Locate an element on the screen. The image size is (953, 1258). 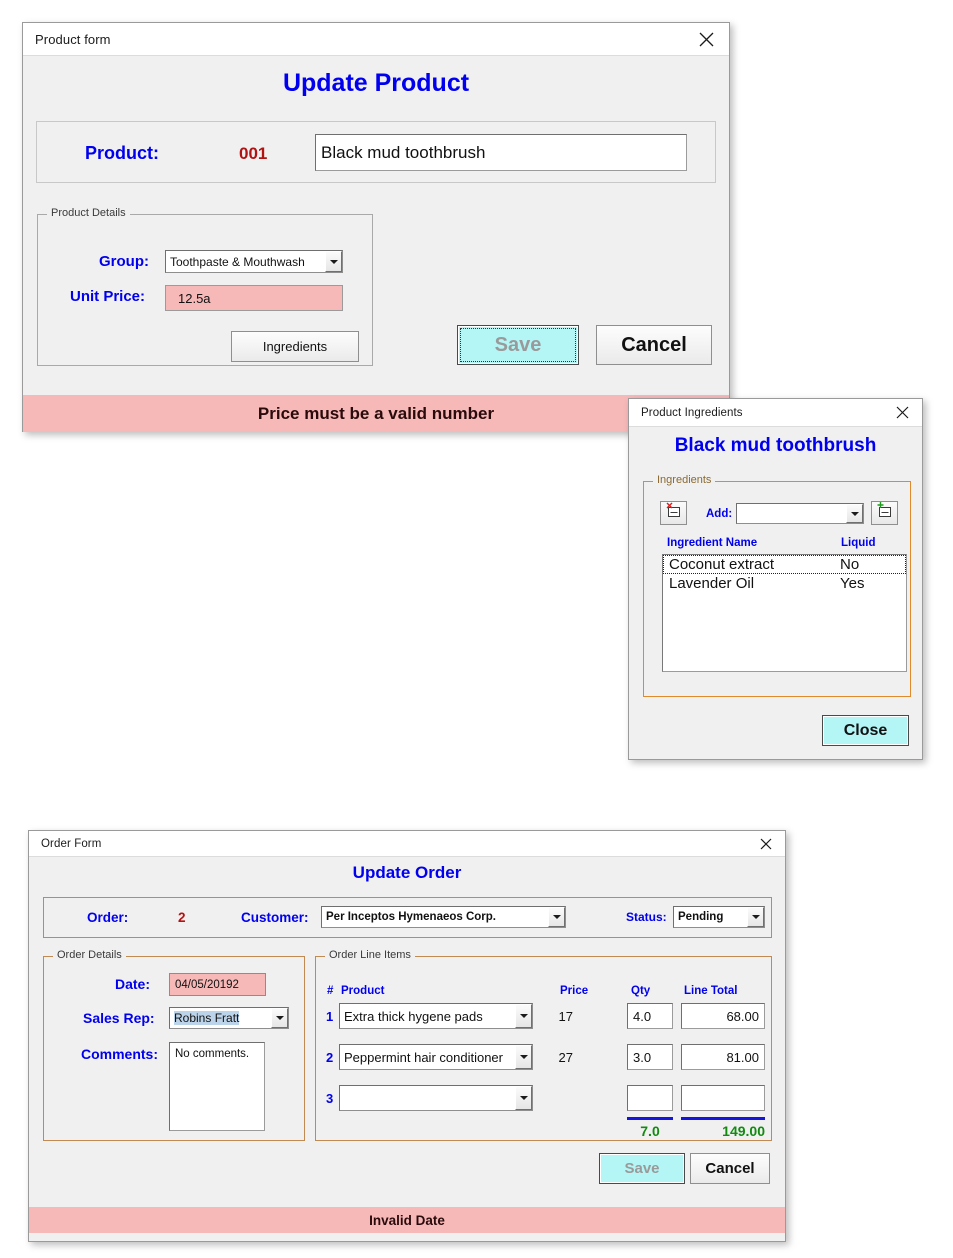
add-ingredient-label: Add: is located at coordinates (719, 514).